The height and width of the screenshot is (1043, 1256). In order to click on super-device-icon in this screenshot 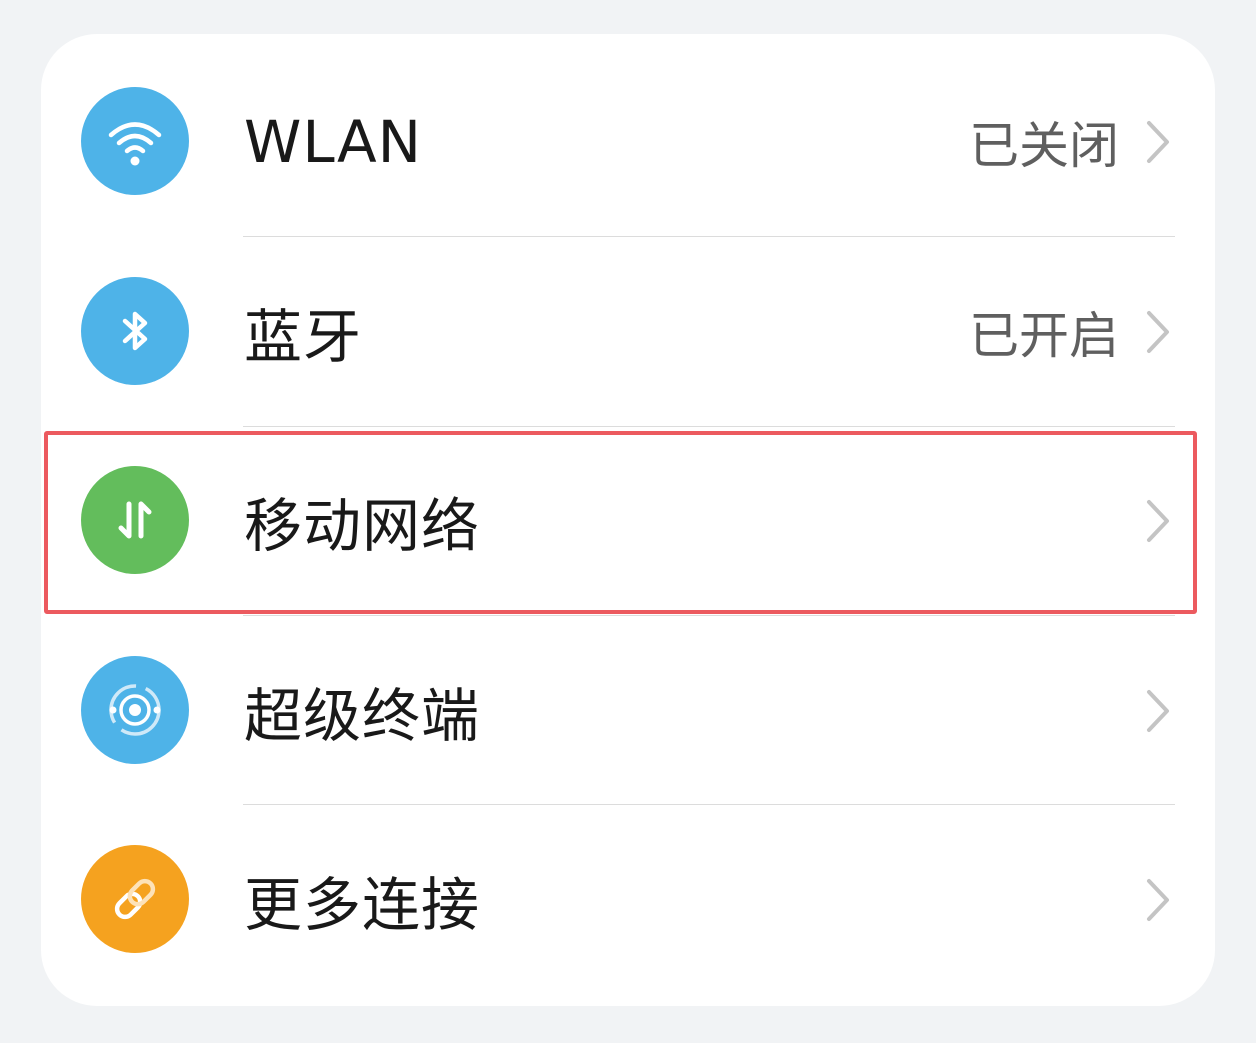, I will do `click(135, 710)`.